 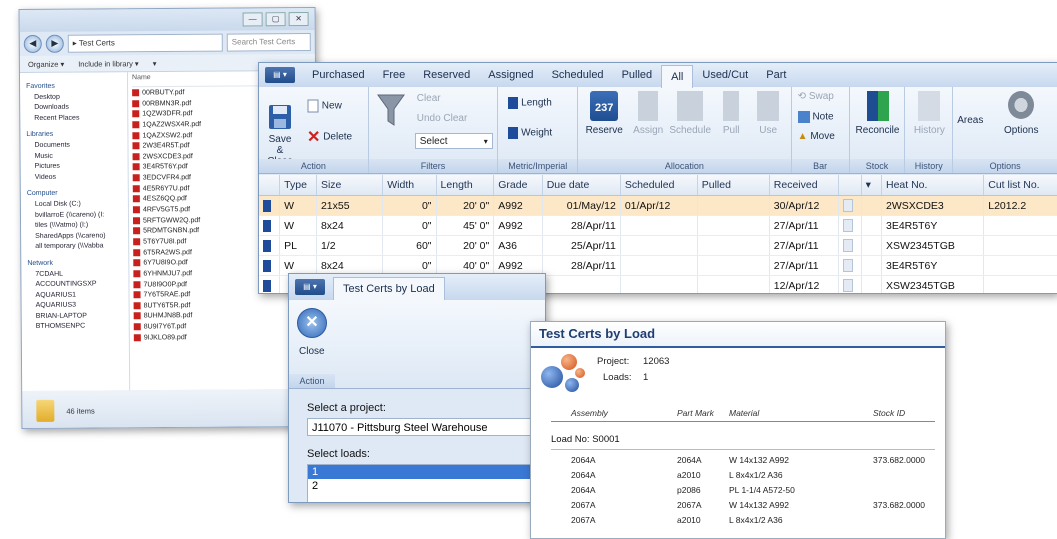 I want to click on column-header: Due date, so click(x=581, y=185).